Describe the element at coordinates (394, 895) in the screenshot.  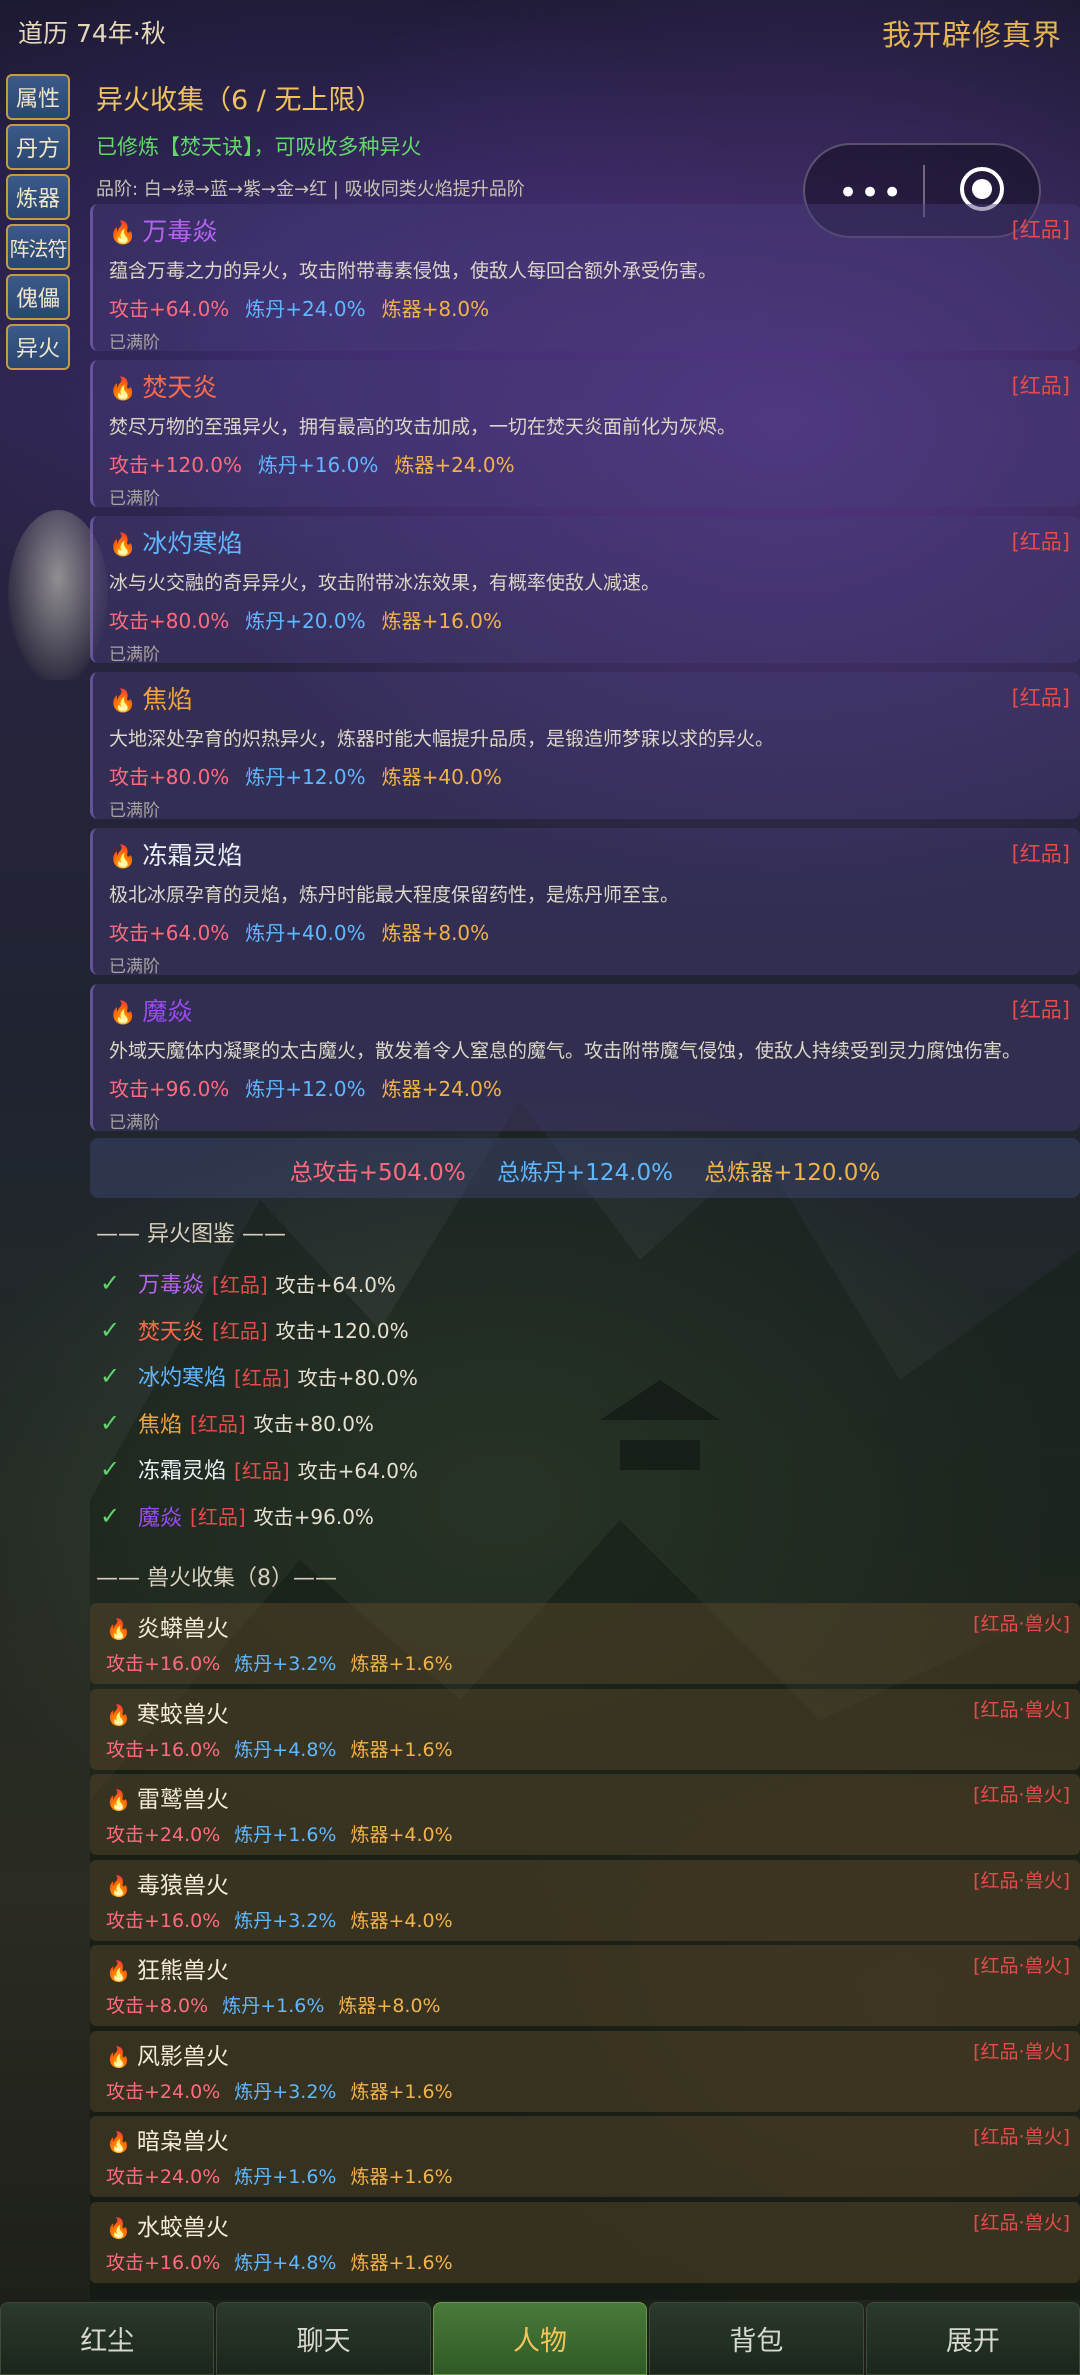
I see `fire-description: 极北冰原孕育的灵焰，炼丹时能最大程度保留药性，是炼丹师至宝。` at that location.